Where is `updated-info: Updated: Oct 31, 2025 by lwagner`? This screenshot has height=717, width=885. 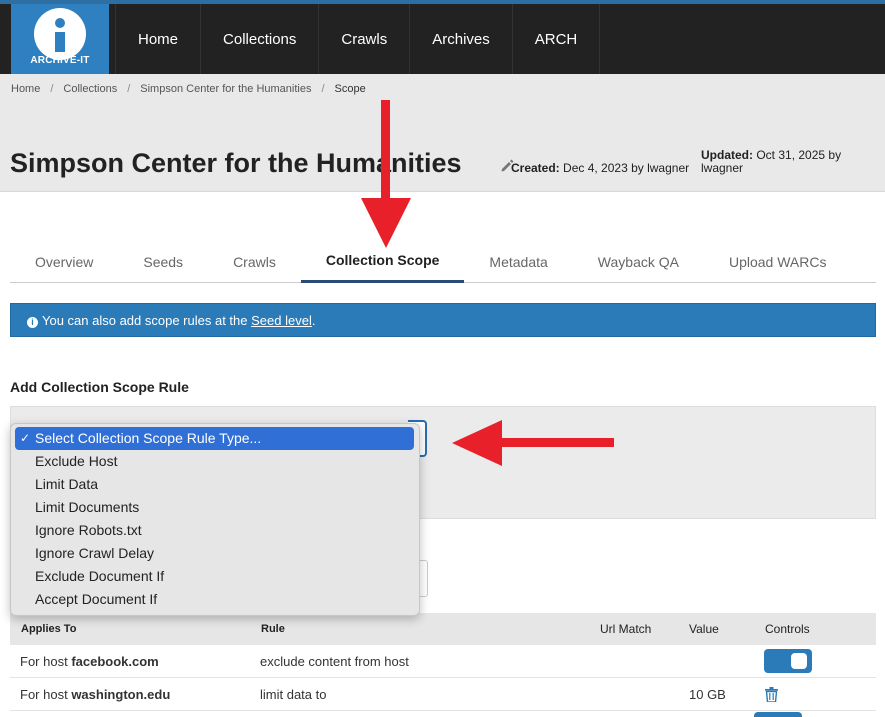 updated-info: Updated: Oct 31, 2025 by lwagner is located at coordinates (771, 161).